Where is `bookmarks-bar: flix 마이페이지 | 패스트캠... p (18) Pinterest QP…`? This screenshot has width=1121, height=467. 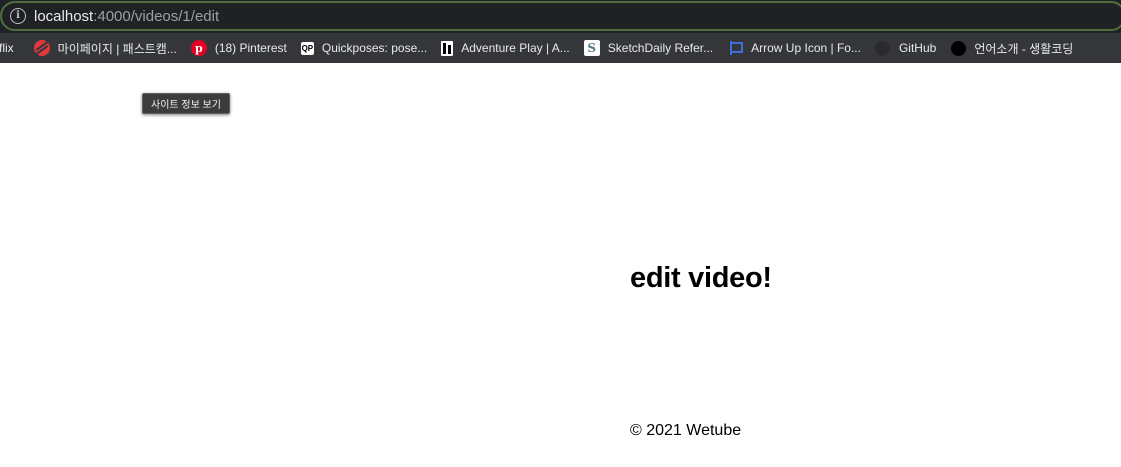
bookmarks-bar: flix 마이페이지 | 패스트캠... p (18) Pinterest QP… is located at coordinates (560, 48).